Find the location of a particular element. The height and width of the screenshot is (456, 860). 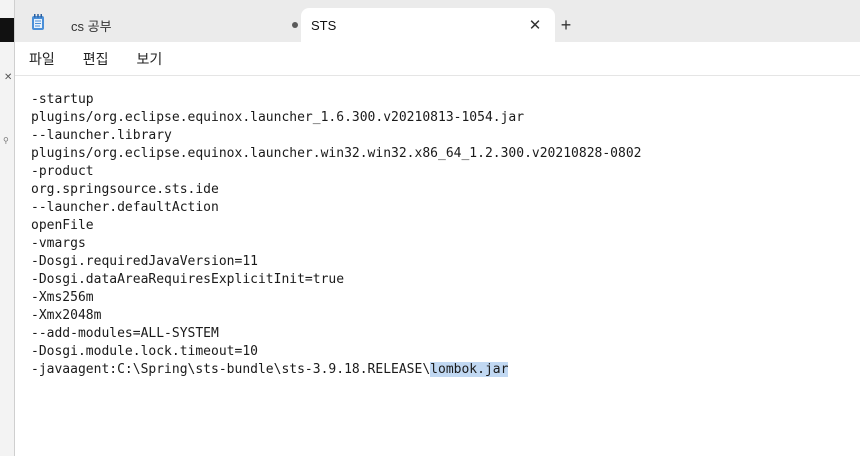

editor-line: -Dosgi.requiredJavaVersion=11 is located at coordinates (144, 261).